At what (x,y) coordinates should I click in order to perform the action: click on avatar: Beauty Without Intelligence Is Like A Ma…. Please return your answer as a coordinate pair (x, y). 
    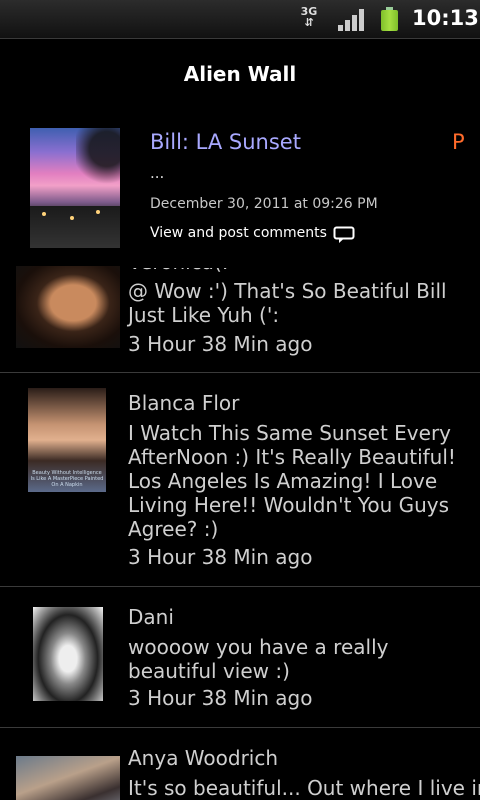
    Looking at the image, I should click on (67, 440).